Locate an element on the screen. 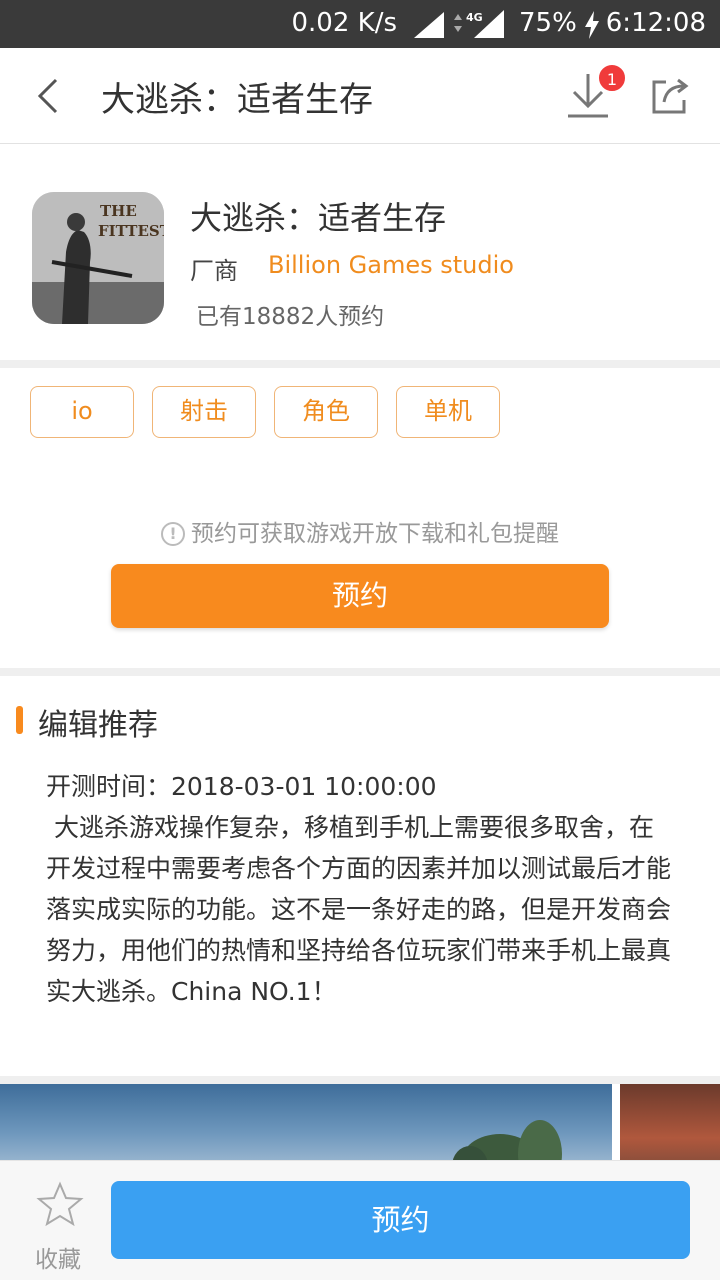 This screenshot has width=720, height=1280. cell-signal-icon: 4G is located at coordinates (479, 24).